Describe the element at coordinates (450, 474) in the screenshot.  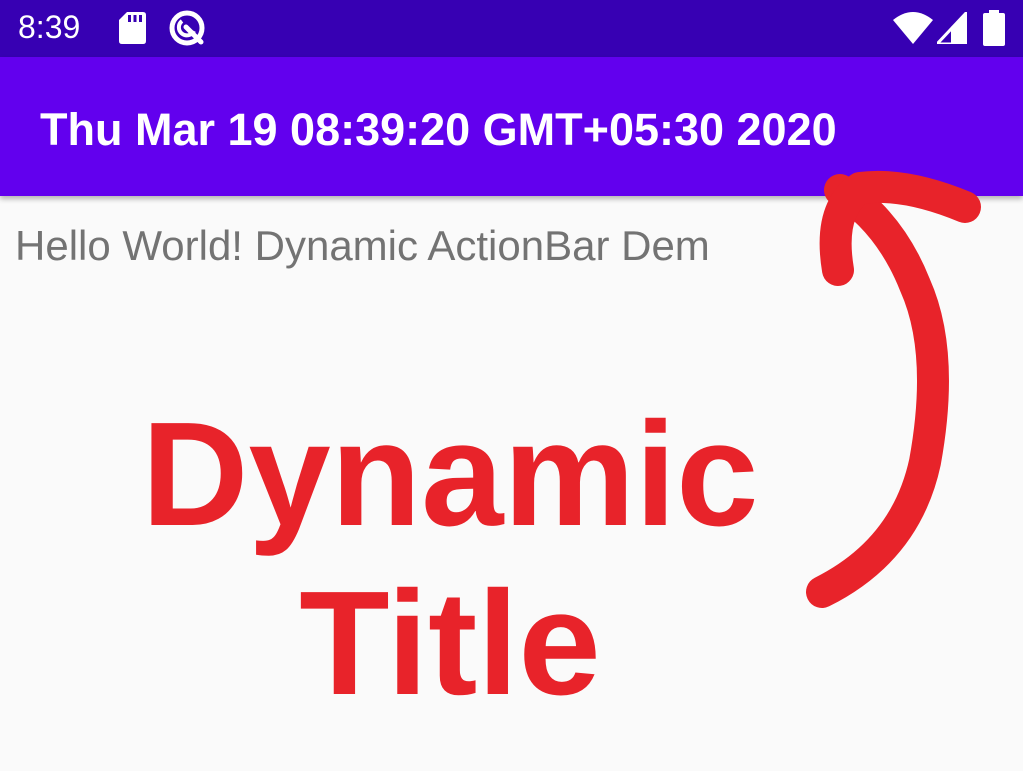
I see `annotation-dynamic: Dynamic` at that location.